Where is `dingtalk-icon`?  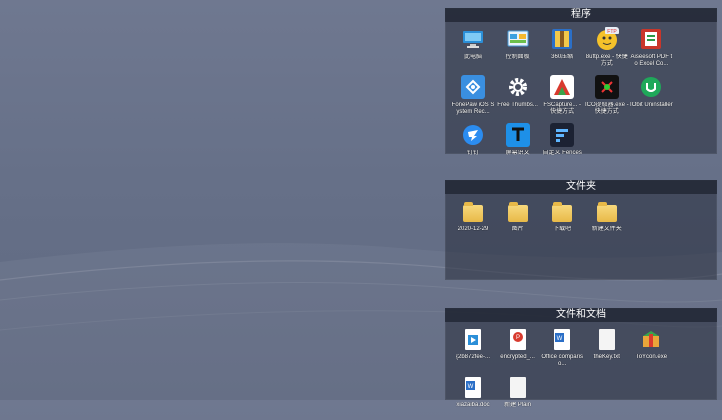 dingtalk-icon is located at coordinates (473, 135).